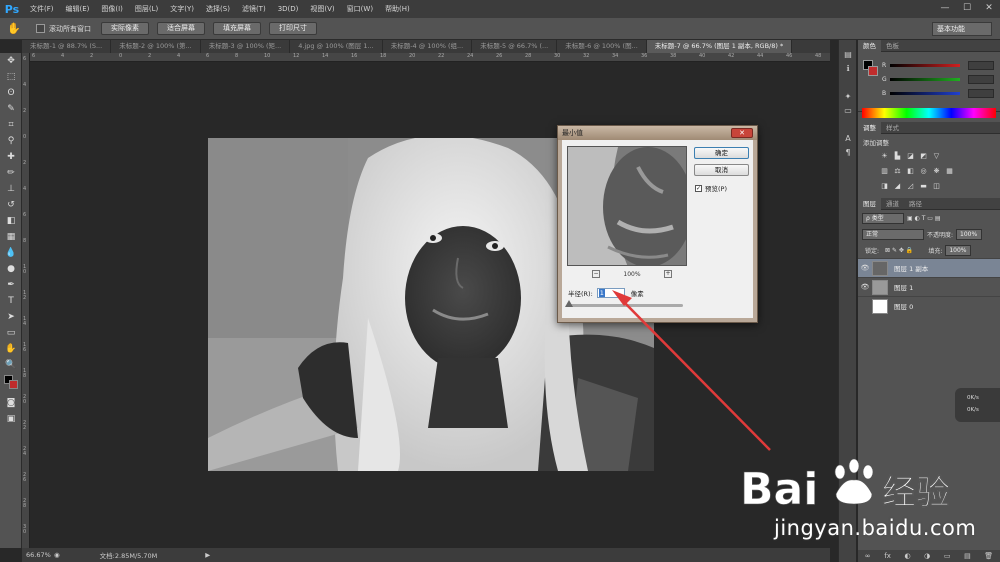  I want to click on layer-kind-filter: ρ 类型, so click(883, 218).